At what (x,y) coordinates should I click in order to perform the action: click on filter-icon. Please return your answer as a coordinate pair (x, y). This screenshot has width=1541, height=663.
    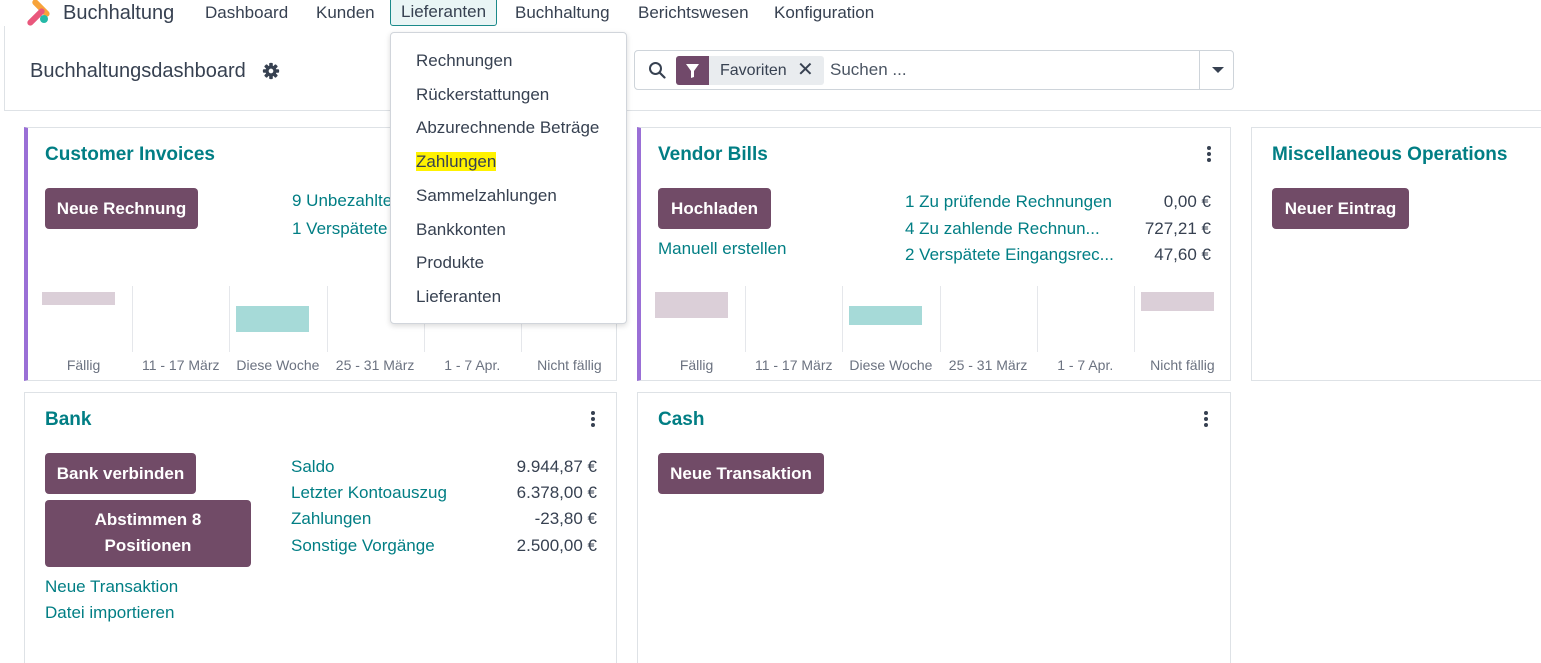
    Looking at the image, I should click on (692, 70).